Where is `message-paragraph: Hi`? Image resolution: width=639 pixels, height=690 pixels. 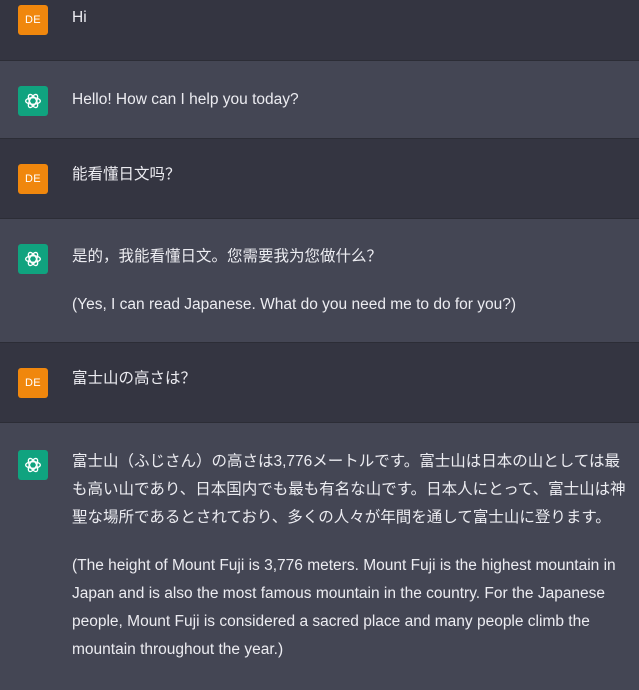 message-paragraph: Hi is located at coordinates (79, 17).